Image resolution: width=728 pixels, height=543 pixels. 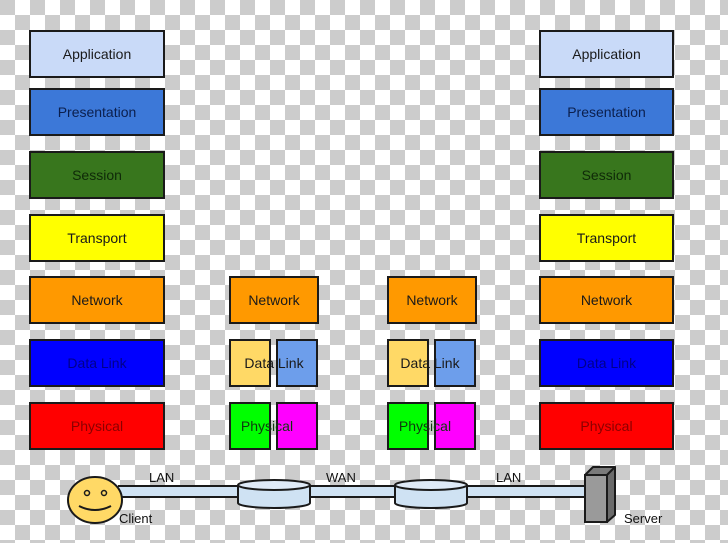 I want to click on router-1-network-layer: Network, so click(x=274, y=300).